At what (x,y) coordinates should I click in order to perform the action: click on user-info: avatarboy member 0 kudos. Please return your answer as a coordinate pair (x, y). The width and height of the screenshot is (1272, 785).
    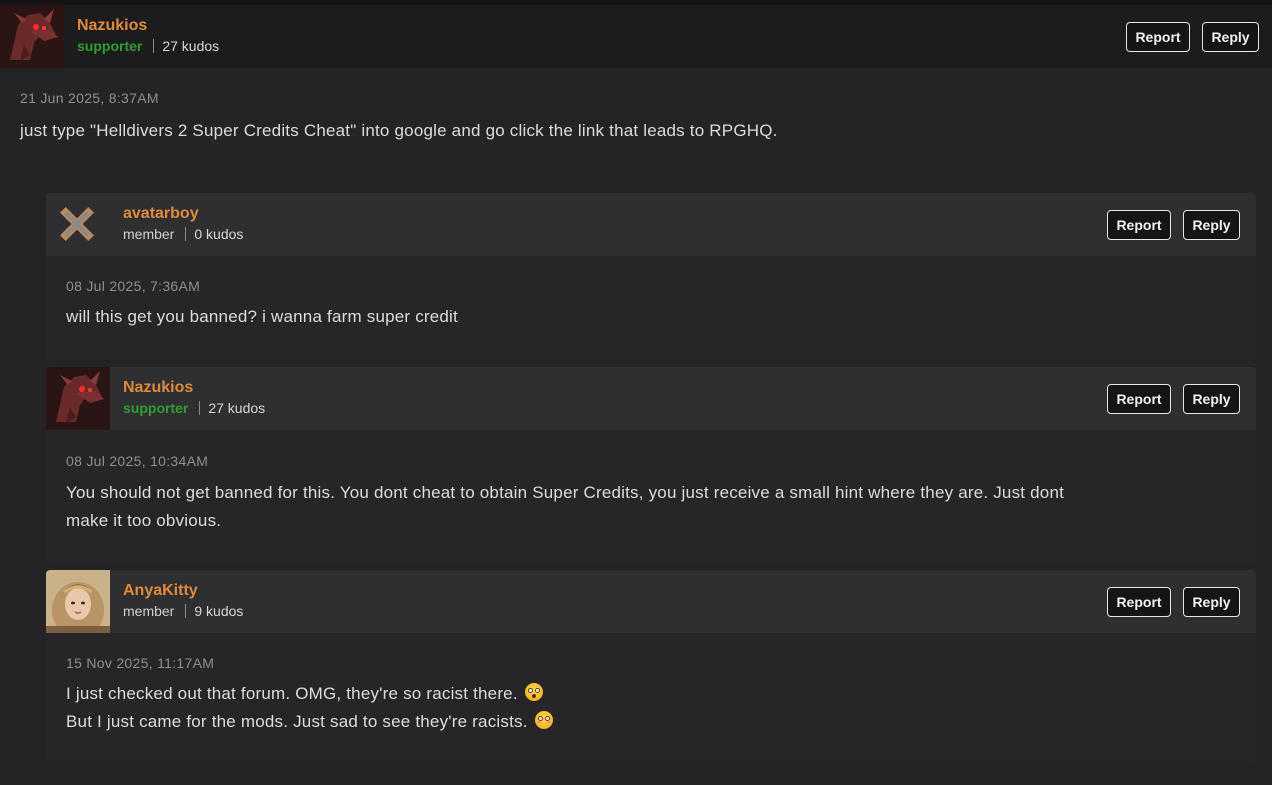
    Looking at the image, I should click on (183, 223).